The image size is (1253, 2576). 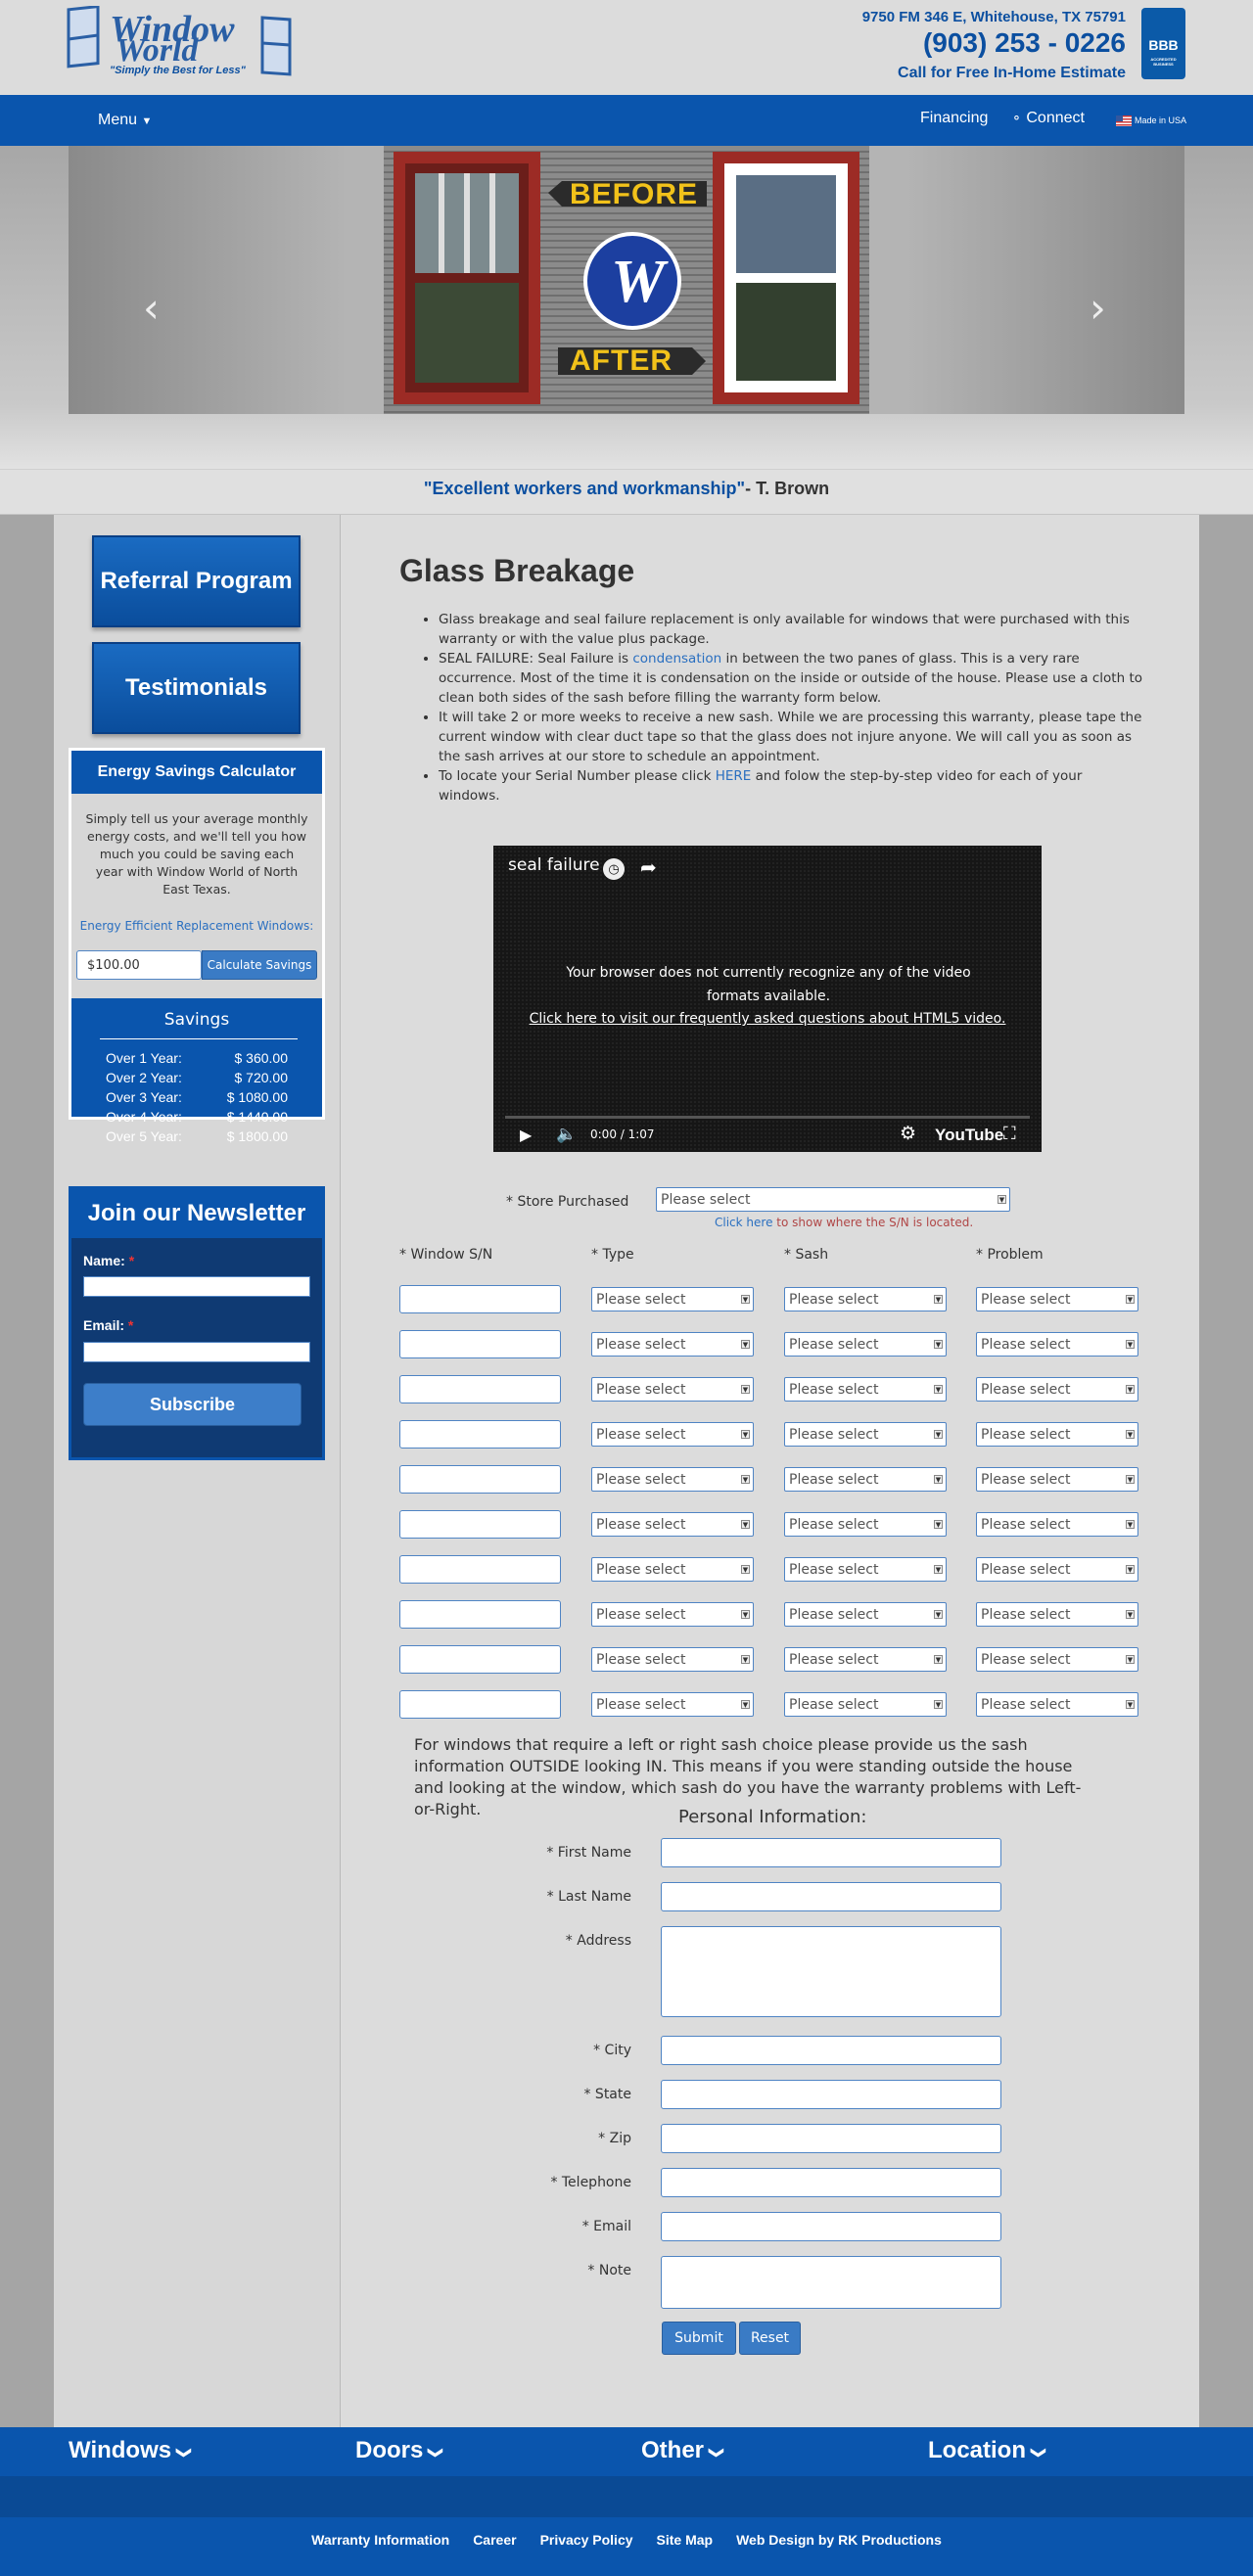 What do you see at coordinates (196, 926) in the screenshot?
I see `calculator-link: Energy Efficient Replacement Windows:` at bounding box center [196, 926].